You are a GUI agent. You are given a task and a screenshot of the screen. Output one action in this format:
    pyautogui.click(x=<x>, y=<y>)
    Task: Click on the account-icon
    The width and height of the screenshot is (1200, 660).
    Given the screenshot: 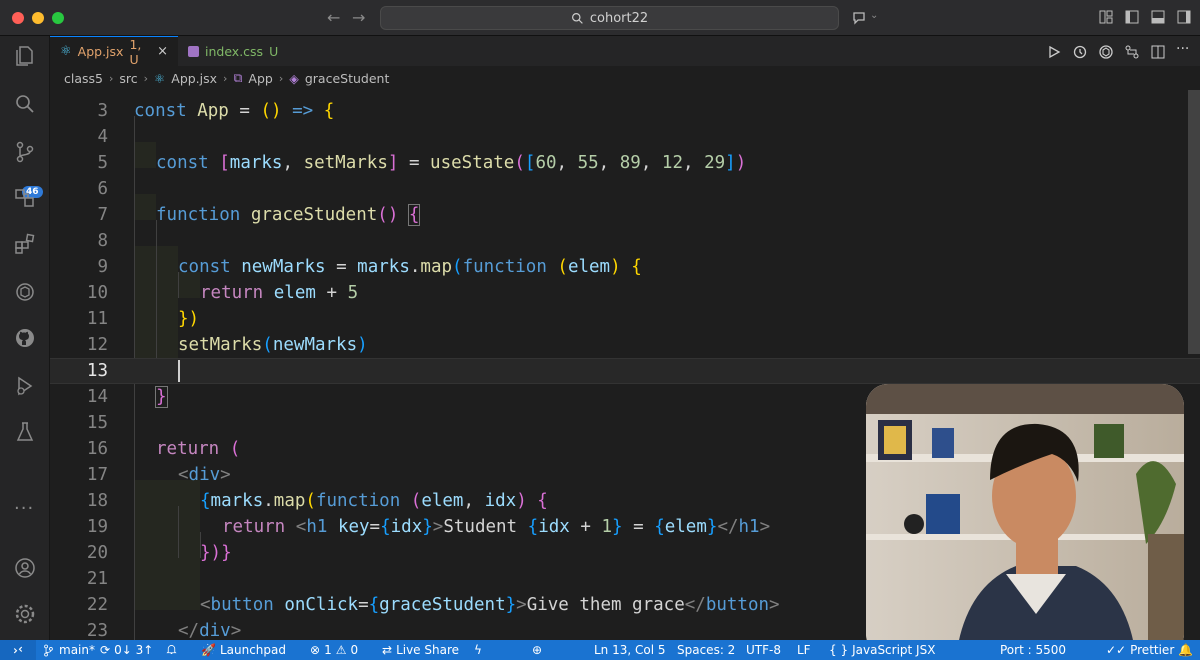 What is the action you would take?
    pyautogui.click(x=25, y=568)
    